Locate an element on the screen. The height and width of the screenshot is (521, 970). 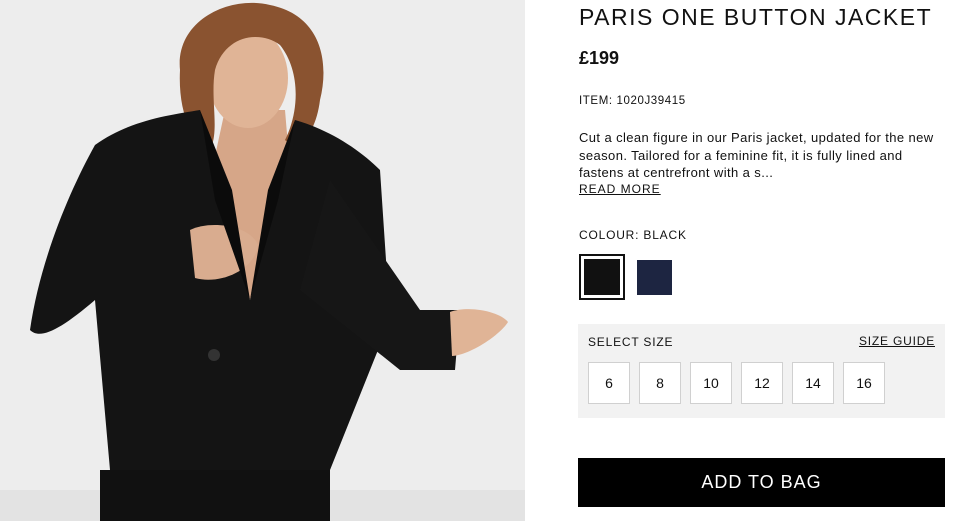
colour-swatch-black is located at coordinates (602, 277).